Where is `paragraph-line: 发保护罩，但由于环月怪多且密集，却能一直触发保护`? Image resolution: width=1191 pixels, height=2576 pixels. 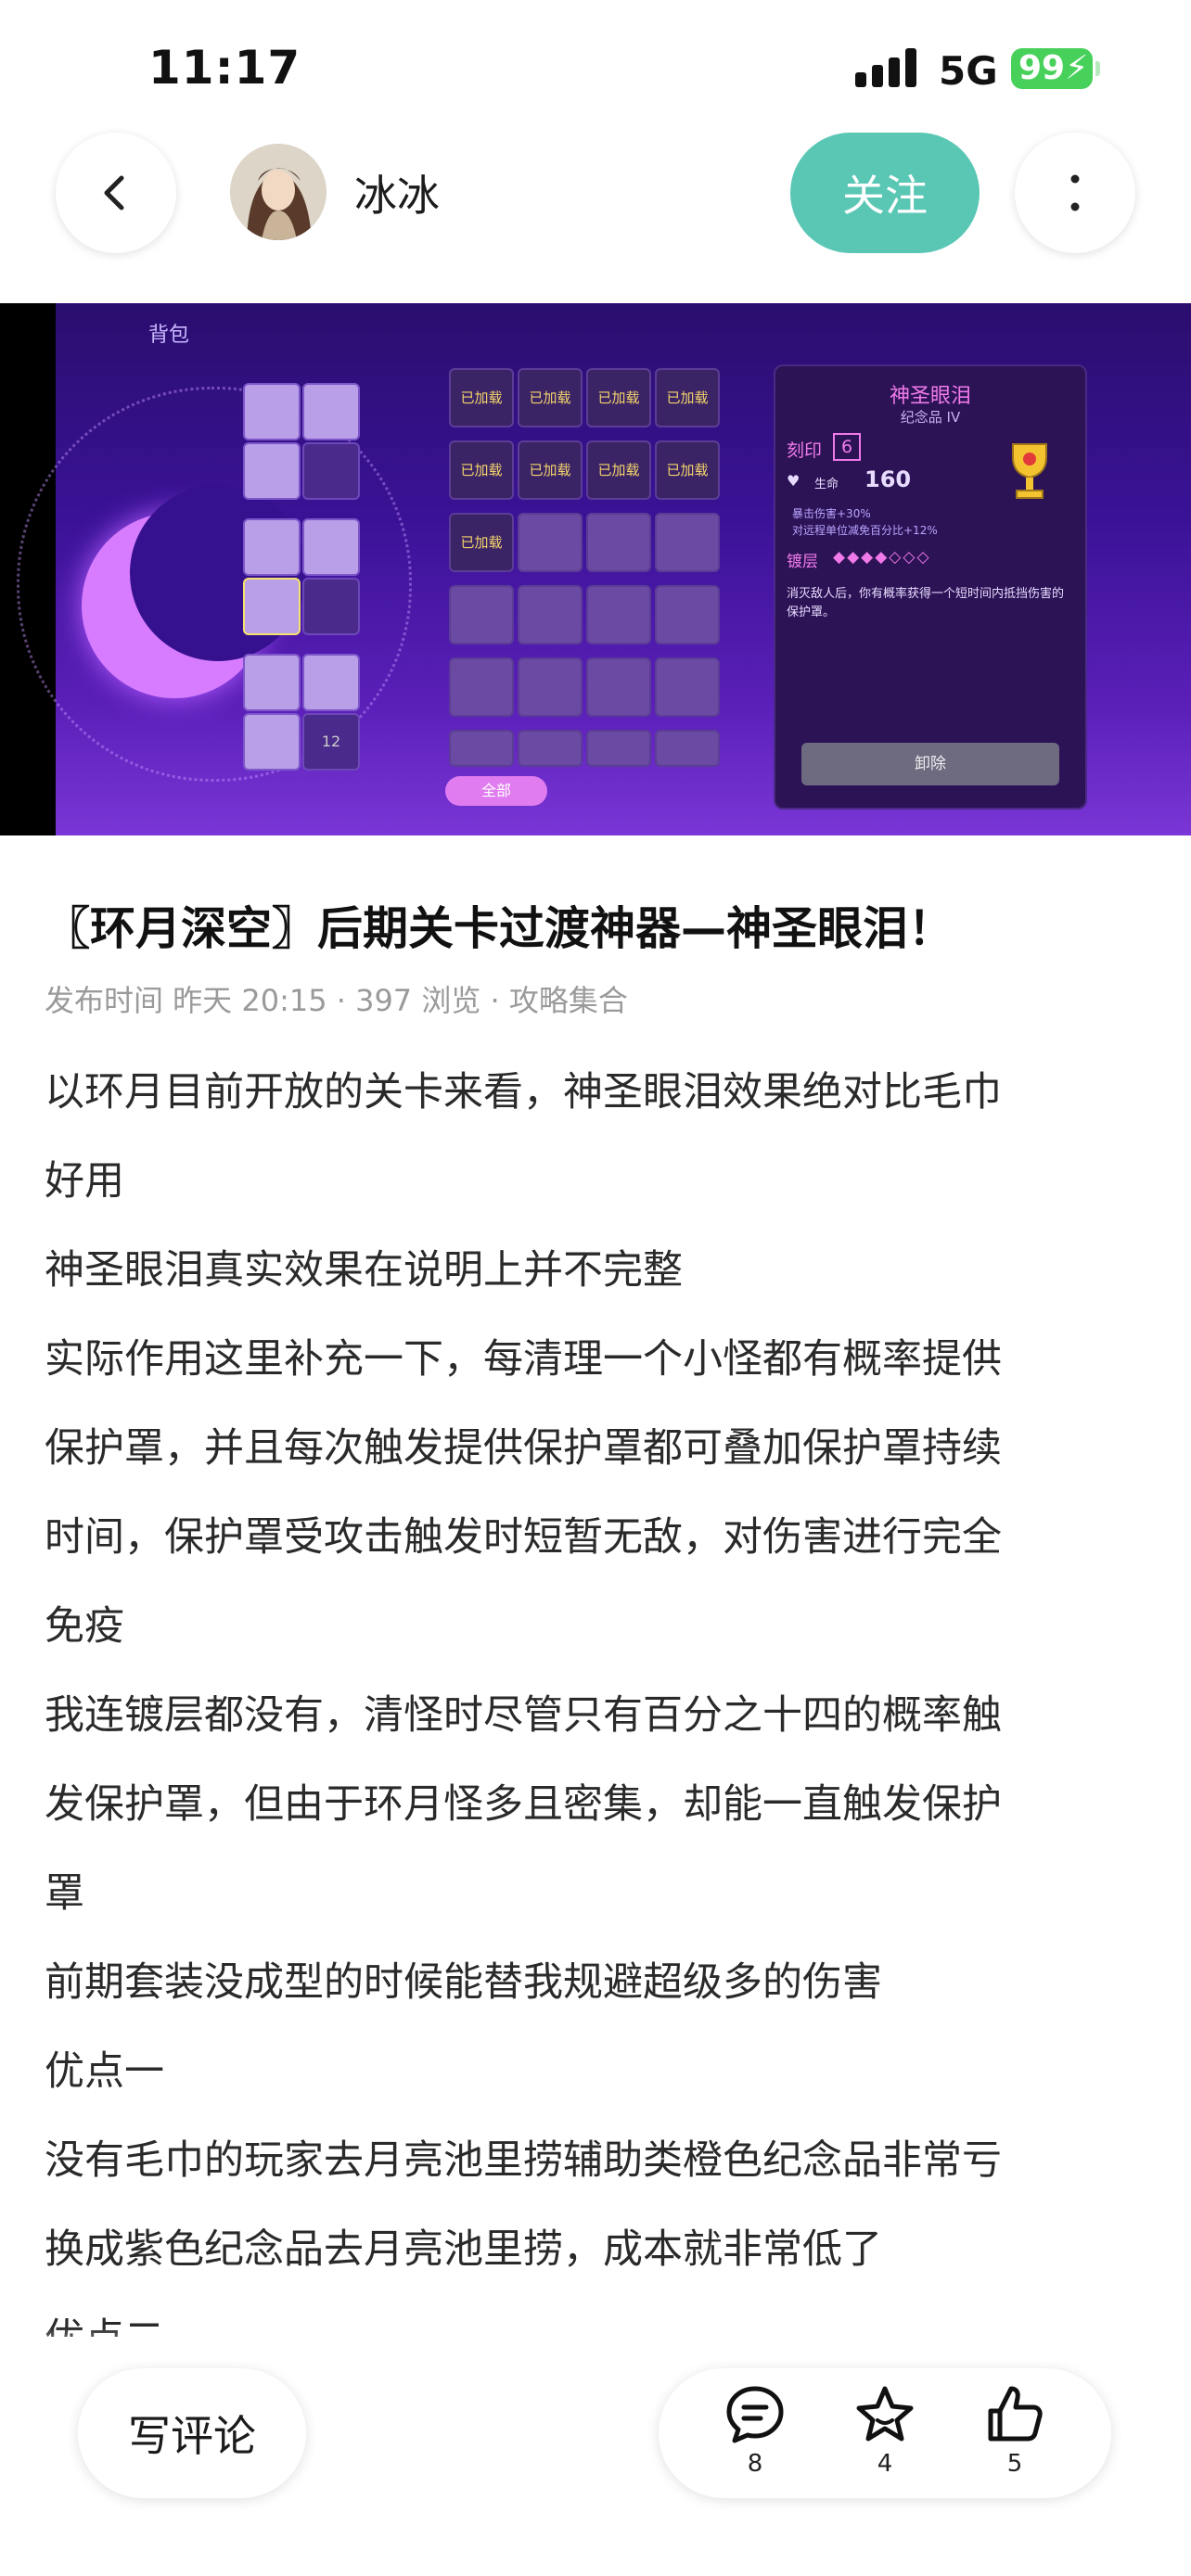
paragraph-line: 发保护罩，但由于环月怪多且密集，却能一直触发保护 is located at coordinates (523, 1805).